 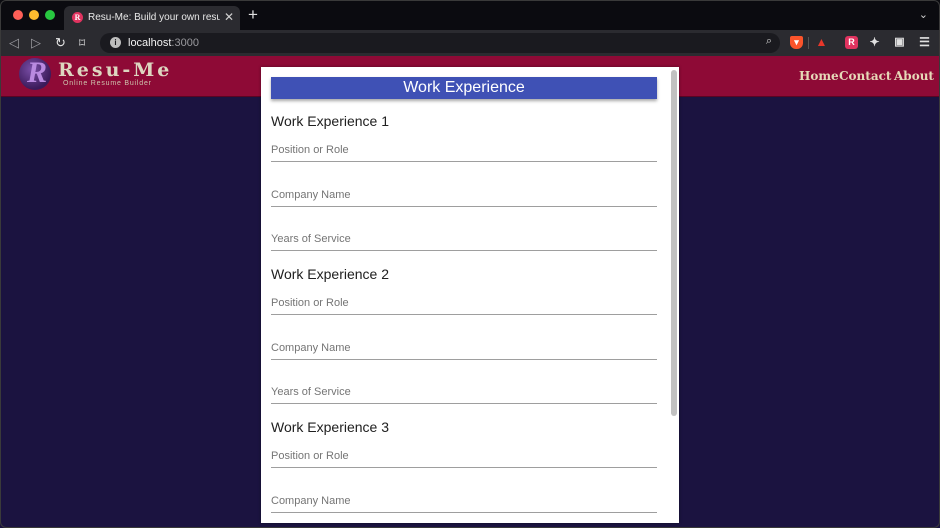 What do you see at coordinates (464, 457) in the screenshot?
I see `position-input-3: Position or Role` at bounding box center [464, 457].